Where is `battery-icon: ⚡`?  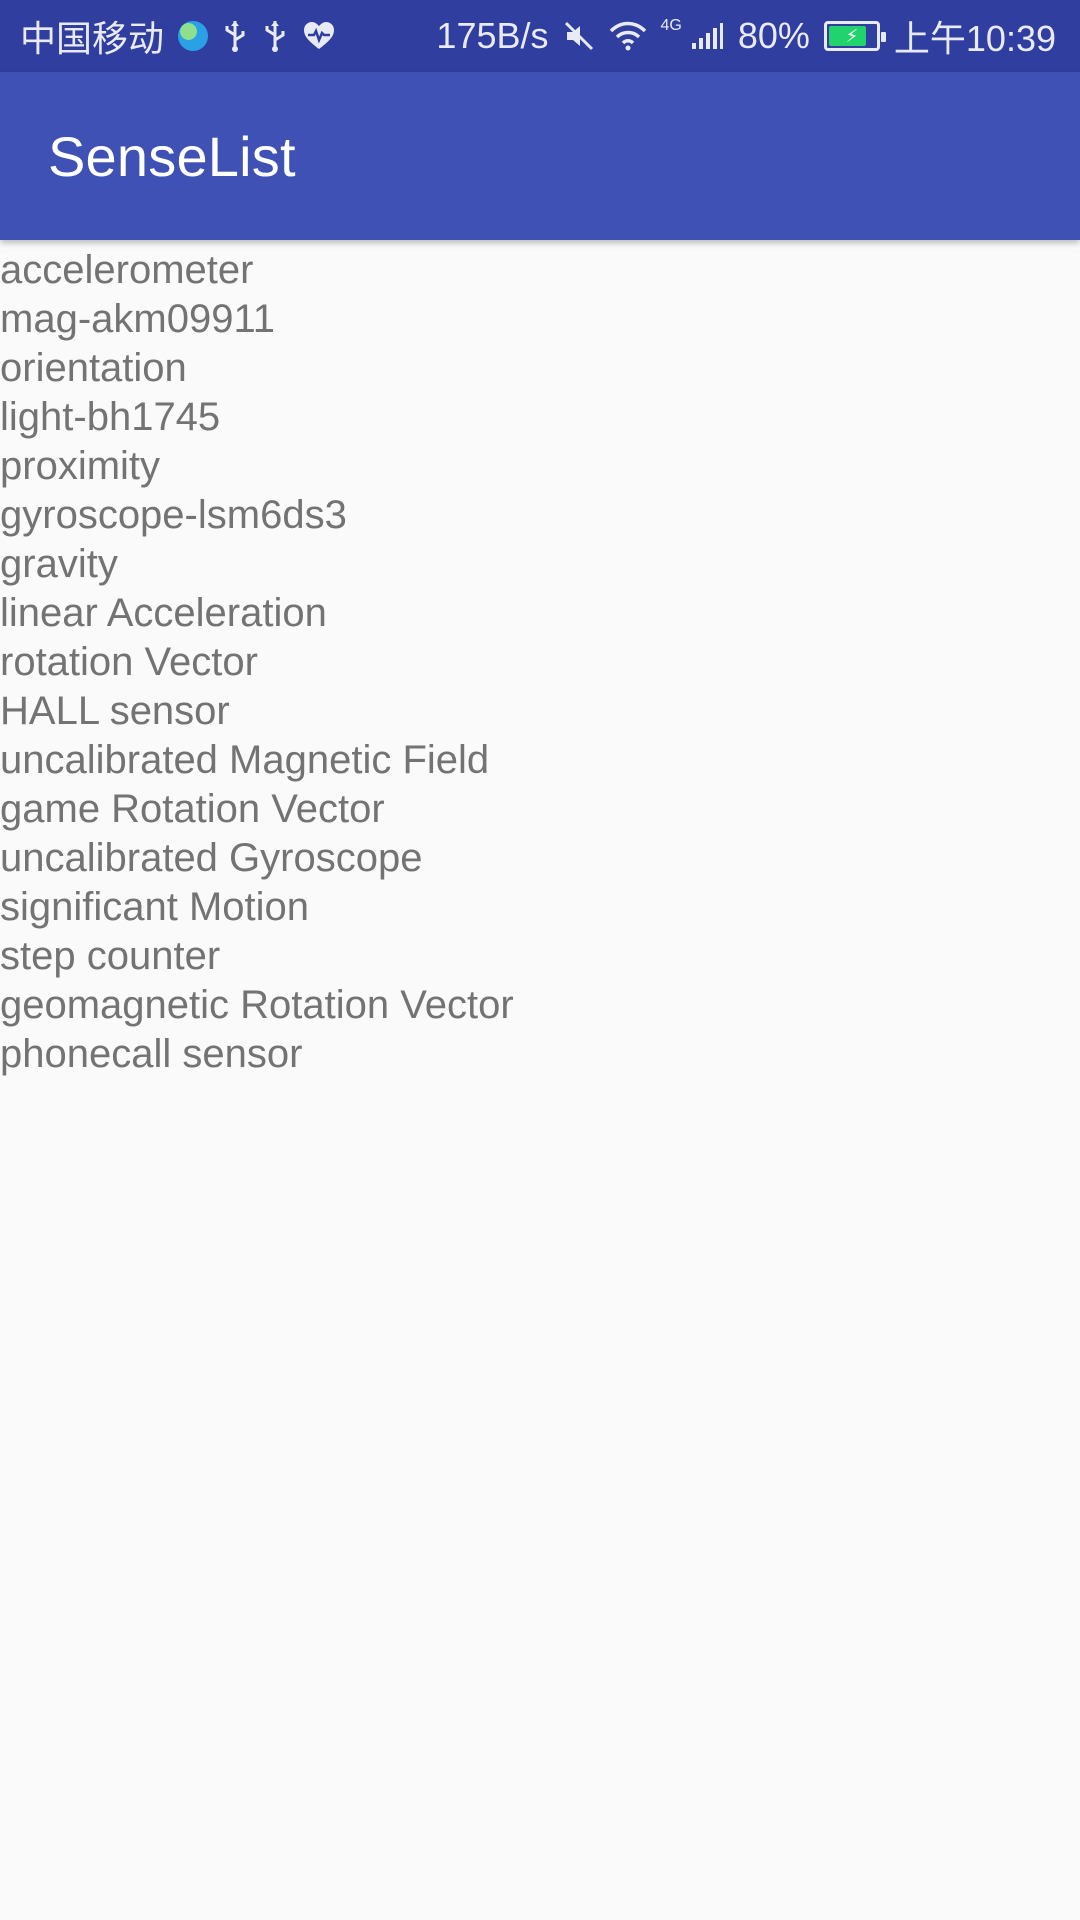 battery-icon: ⚡ is located at coordinates (854, 36).